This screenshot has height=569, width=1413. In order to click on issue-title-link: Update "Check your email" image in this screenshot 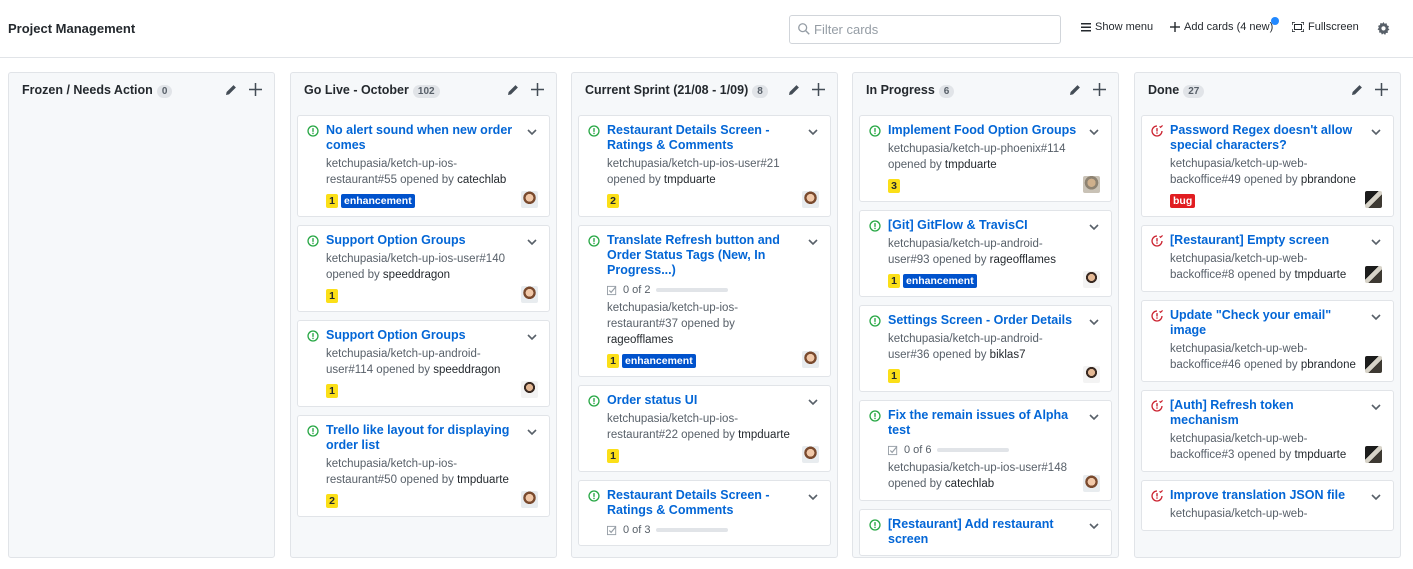, I will do `click(1276, 323)`.